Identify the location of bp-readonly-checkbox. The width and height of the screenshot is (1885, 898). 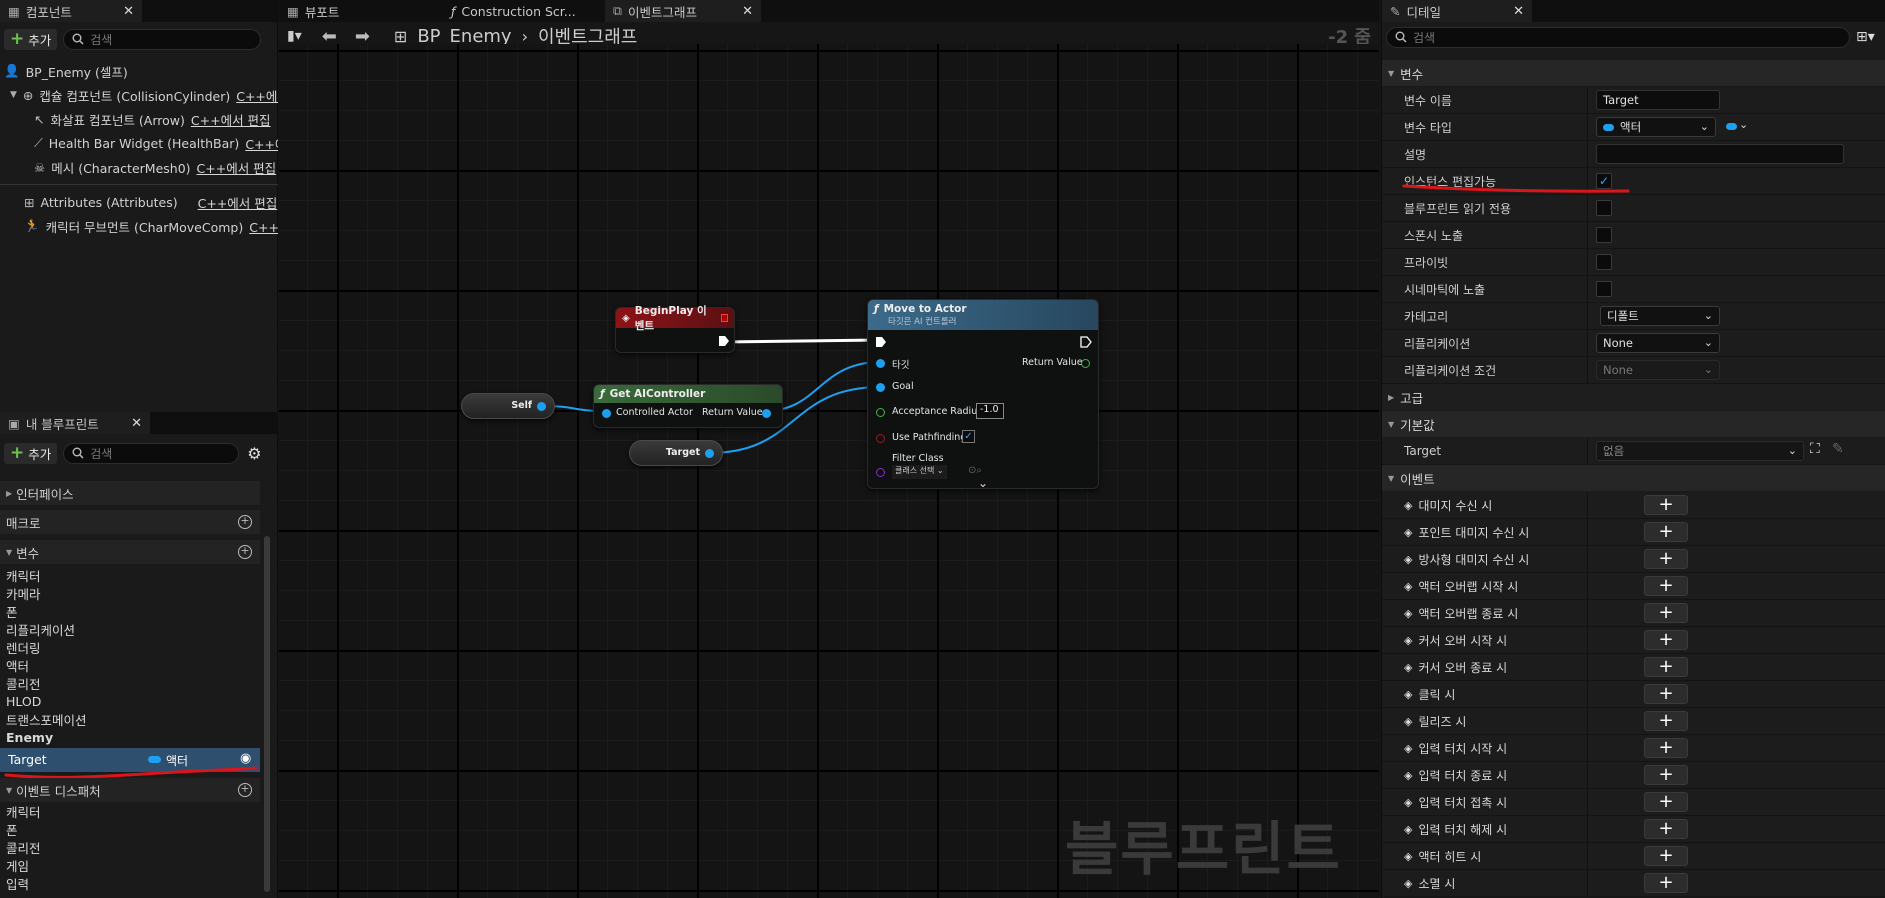
(1604, 208).